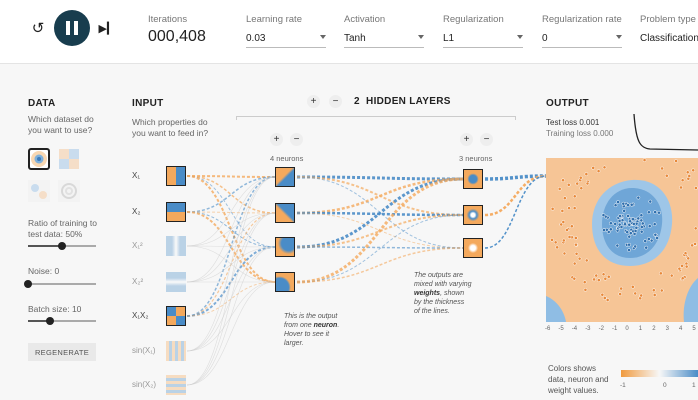  What do you see at coordinates (668, 19) in the screenshot?
I see `problem-type-label: Problem type` at bounding box center [668, 19].